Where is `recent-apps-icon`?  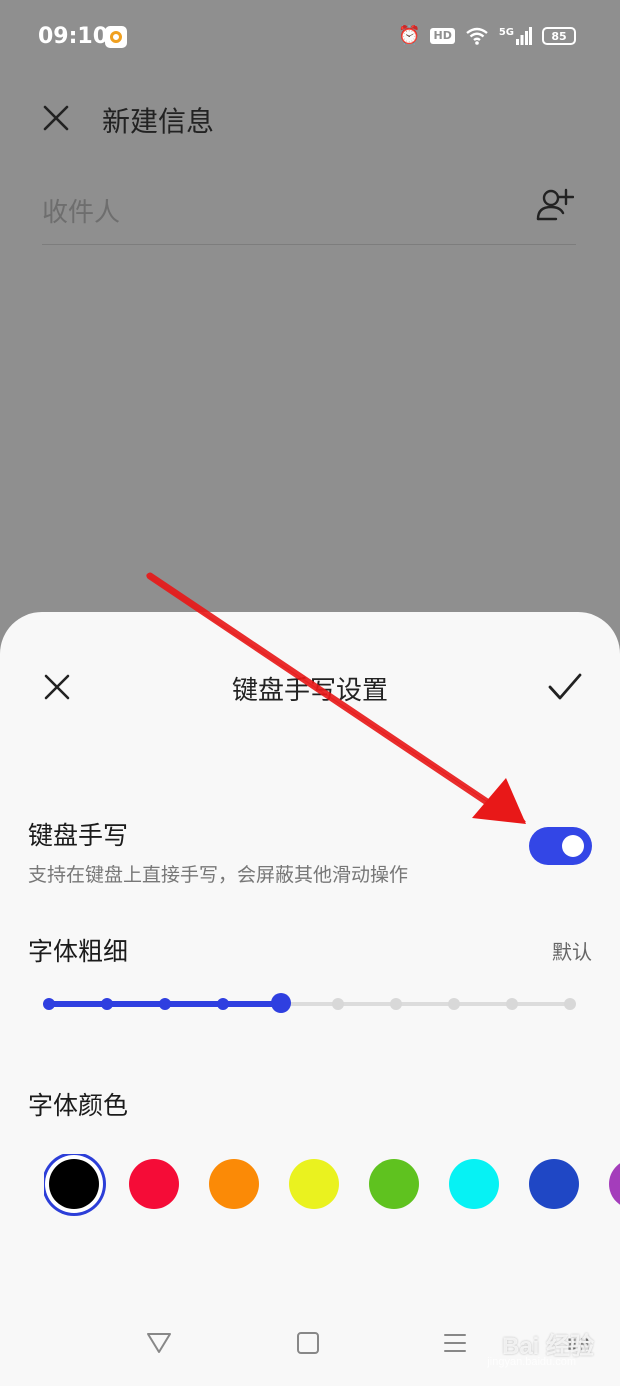 recent-apps-icon is located at coordinates (455, 1343).